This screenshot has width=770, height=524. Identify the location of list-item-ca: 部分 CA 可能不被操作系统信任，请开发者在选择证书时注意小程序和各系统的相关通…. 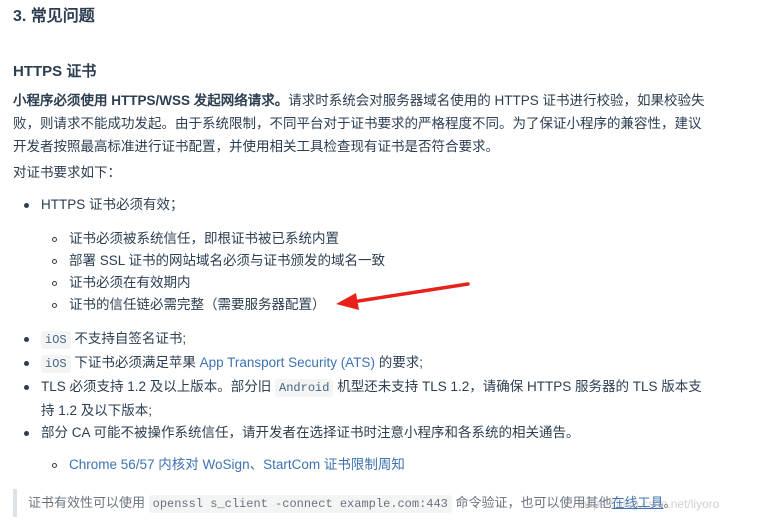
(310, 432).